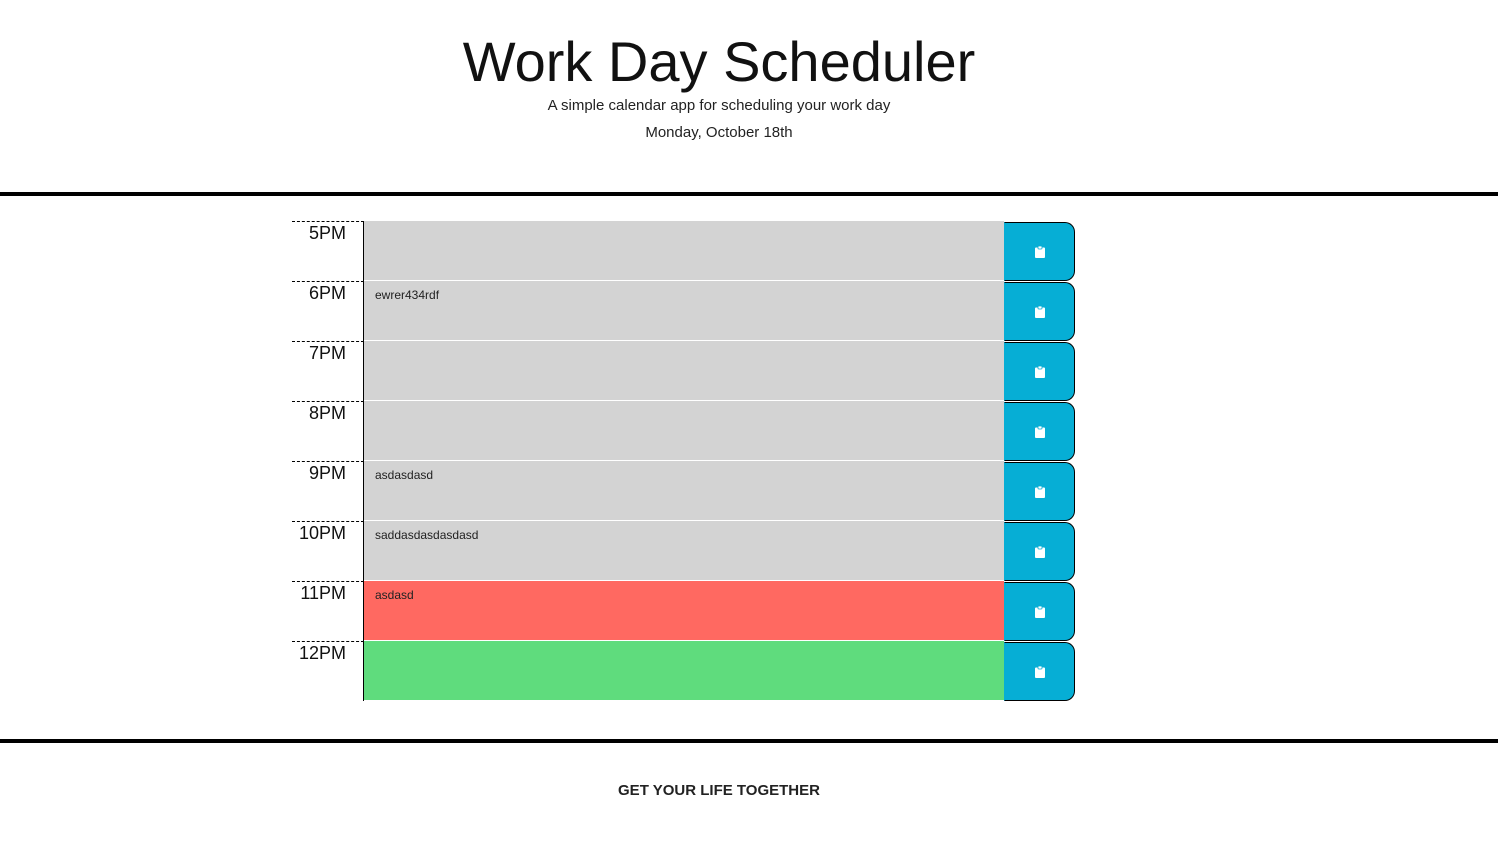  Describe the element at coordinates (328, 611) in the screenshot. I see `hour-label: 11PM` at that location.